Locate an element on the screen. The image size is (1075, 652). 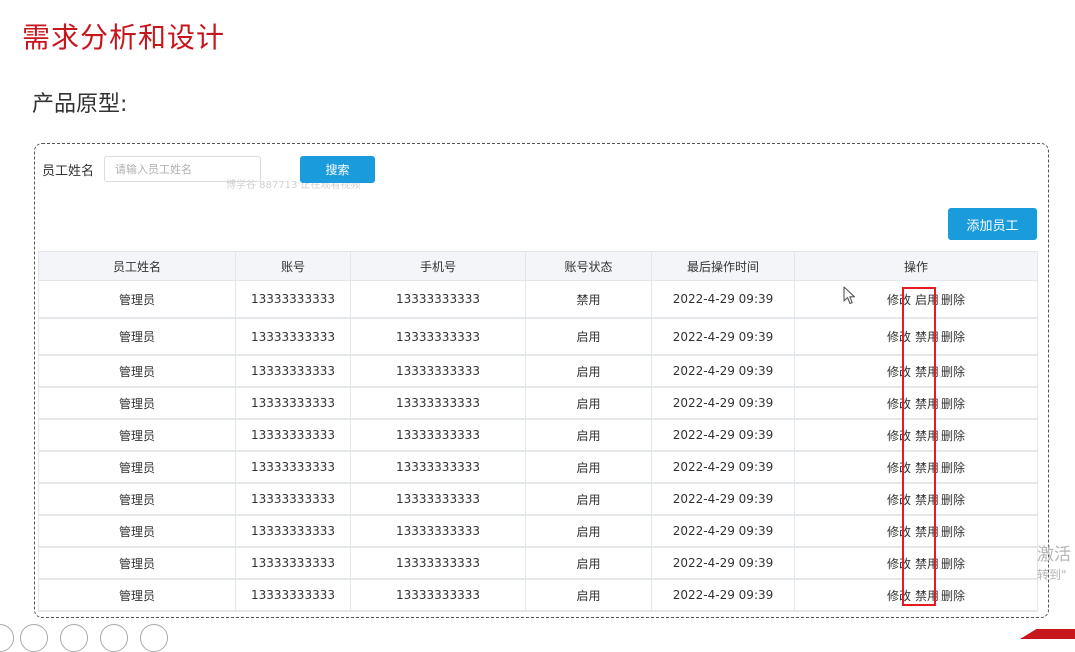
mouse-cursor-icon is located at coordinates (849, 295).